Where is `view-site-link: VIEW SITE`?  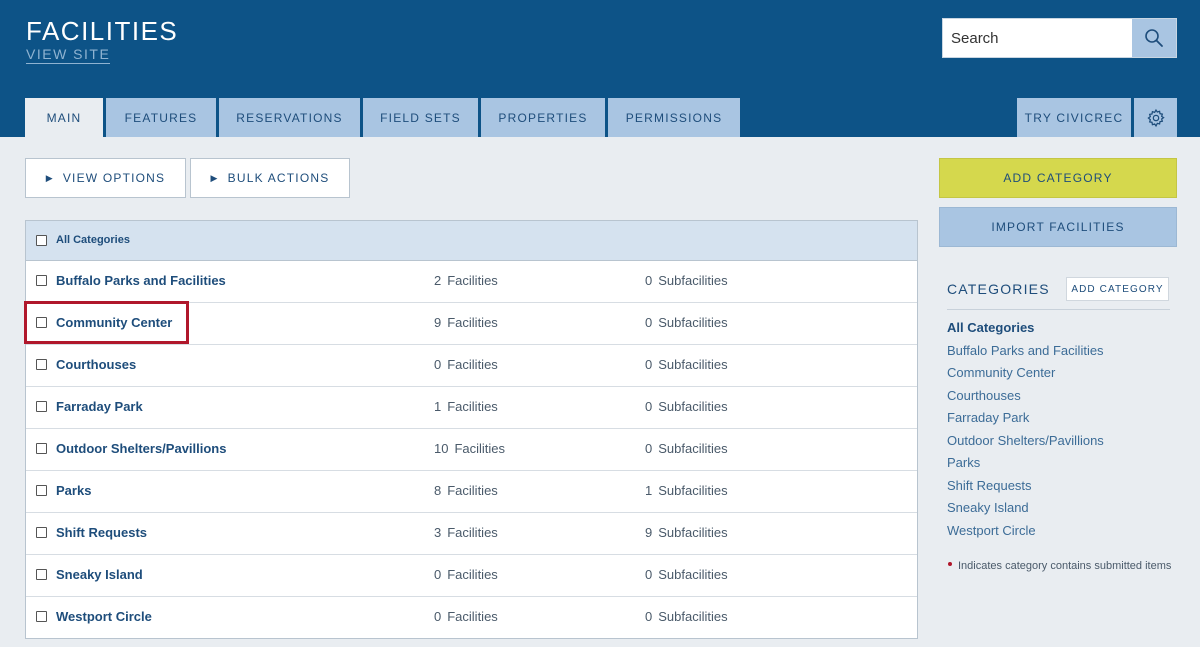 view-site-link: VIEW SITE is located at coordinates (68, 55).